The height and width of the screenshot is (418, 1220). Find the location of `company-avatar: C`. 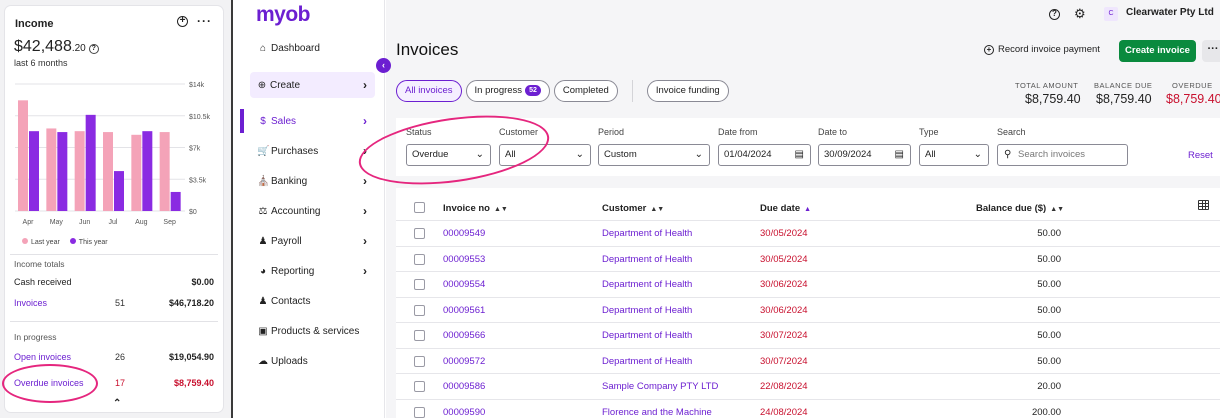

company-avatar: C is located at coordinates (1111, 14).